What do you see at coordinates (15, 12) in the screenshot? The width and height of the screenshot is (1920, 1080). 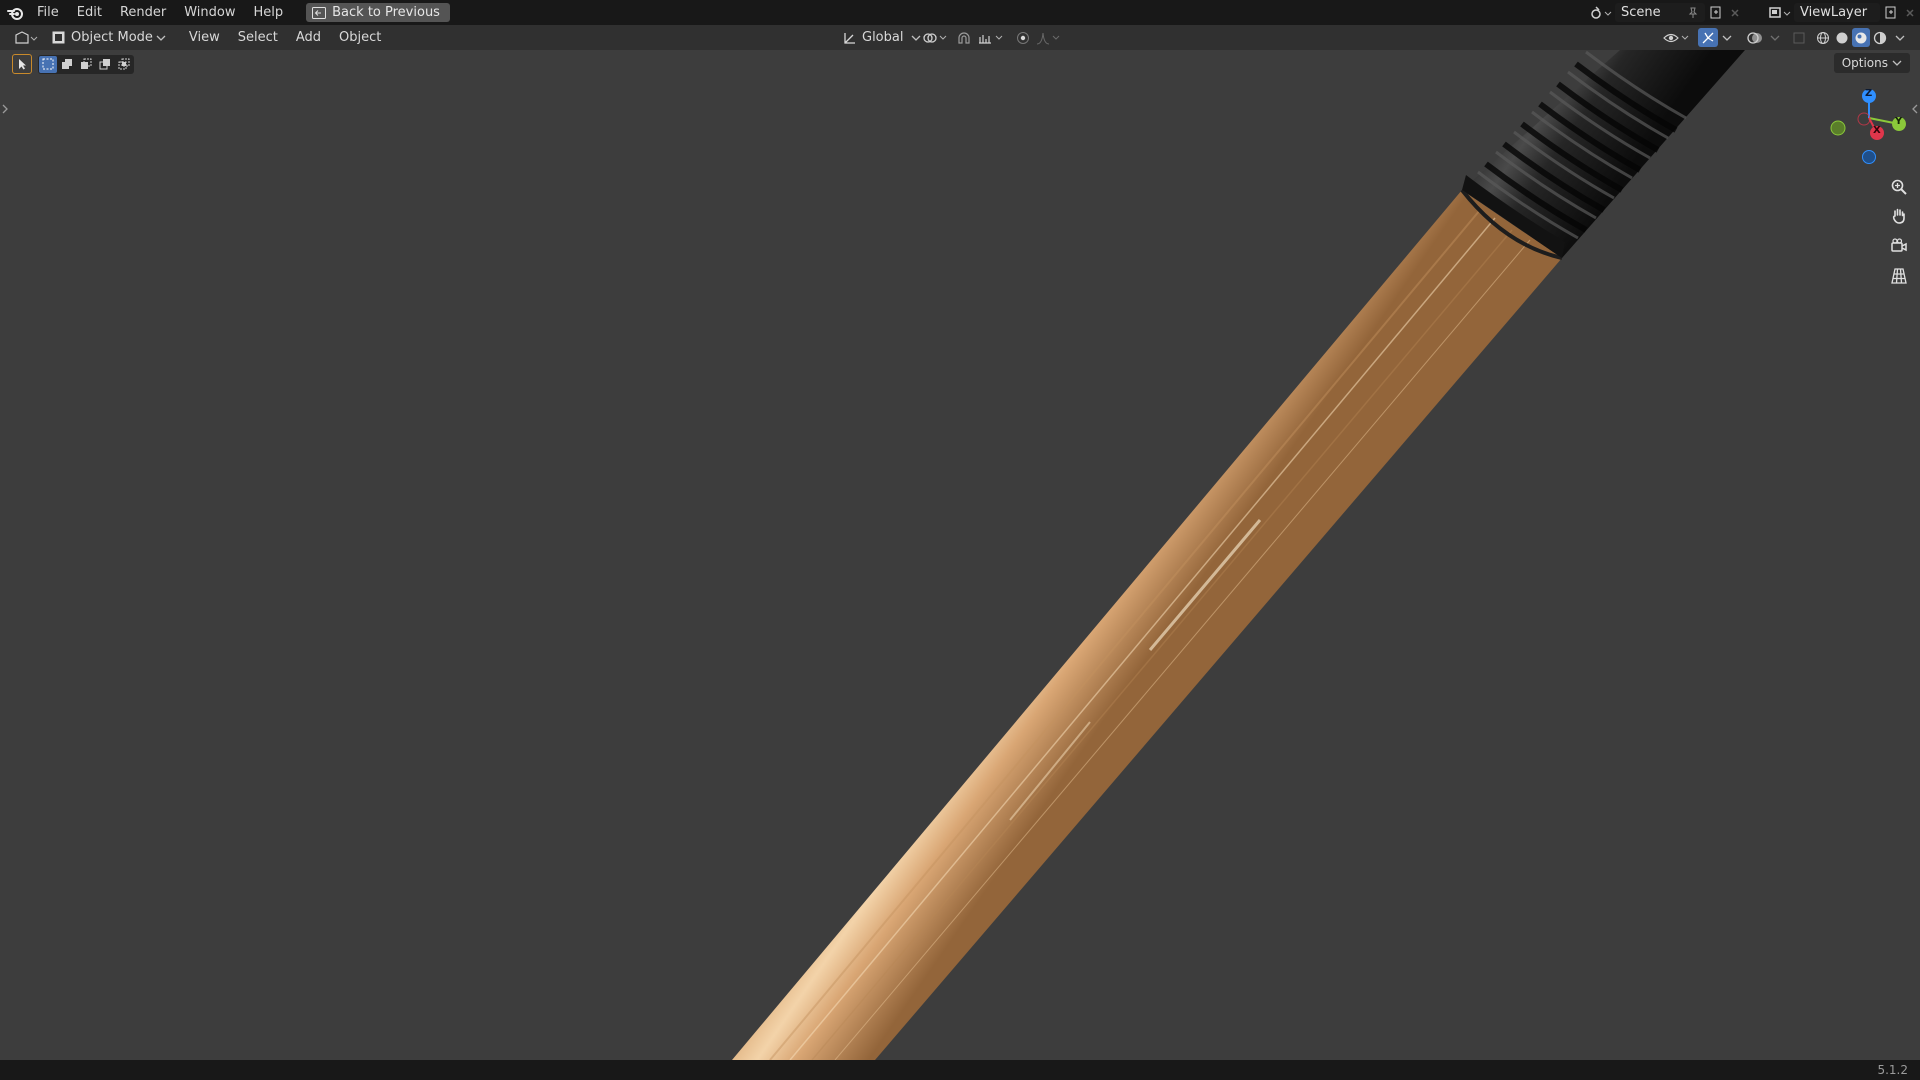 I see `blender-logo-icon` at bounding box center [15, 12].